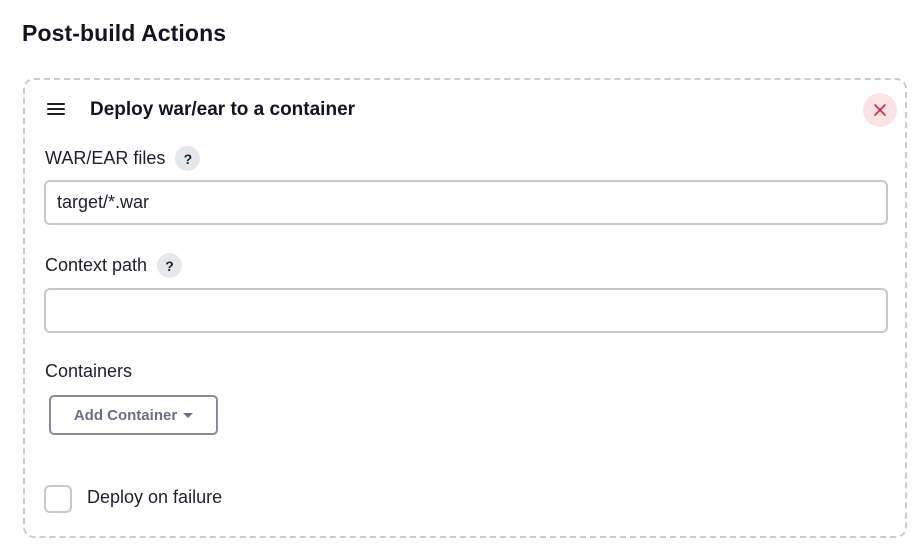 The width and height of the screenshot is (924, 544). I want to click on section-title: Post-build Actions, so click(124, 33).